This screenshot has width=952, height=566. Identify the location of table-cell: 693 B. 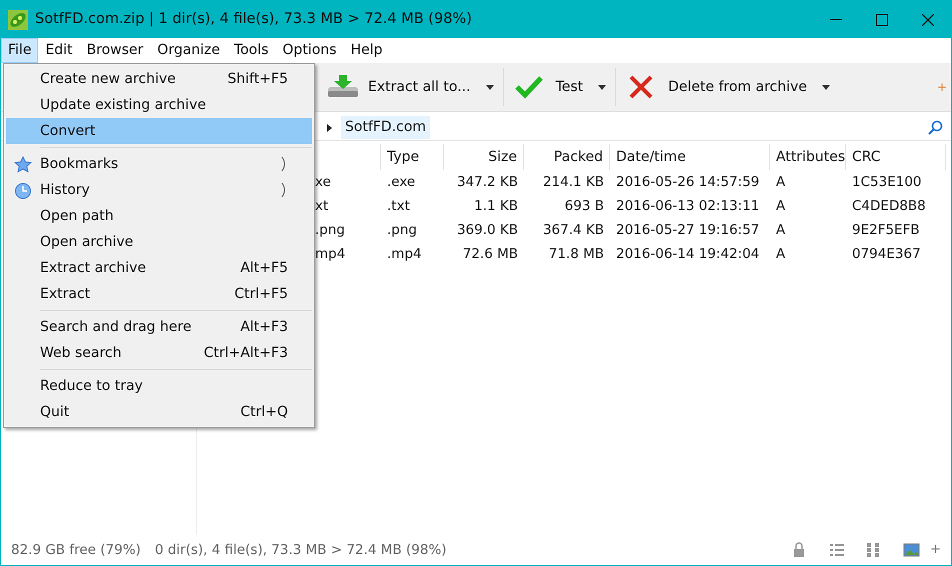
(584, 206).